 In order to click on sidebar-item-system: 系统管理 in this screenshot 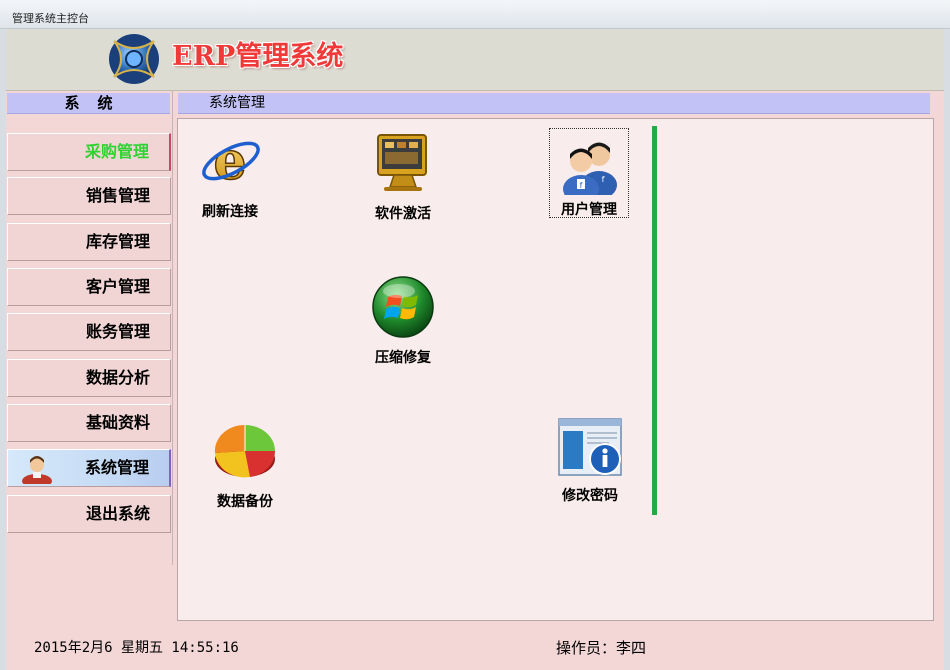, I will do `click(89, 468)`.